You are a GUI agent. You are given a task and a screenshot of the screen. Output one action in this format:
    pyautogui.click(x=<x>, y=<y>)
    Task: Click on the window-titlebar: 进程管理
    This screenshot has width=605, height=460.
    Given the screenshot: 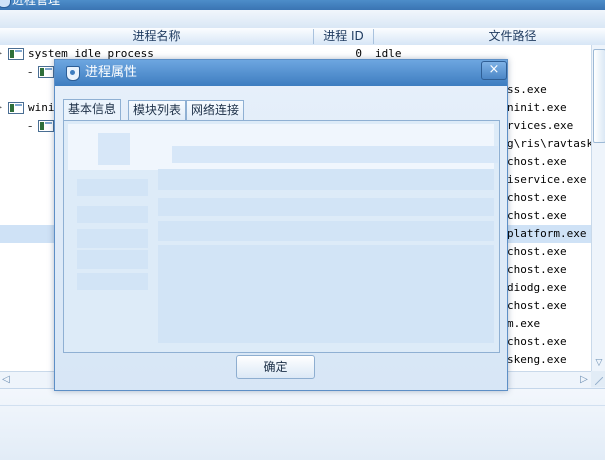 What is the action you would take?
    pyautogui.click(x=302, y=5)
    